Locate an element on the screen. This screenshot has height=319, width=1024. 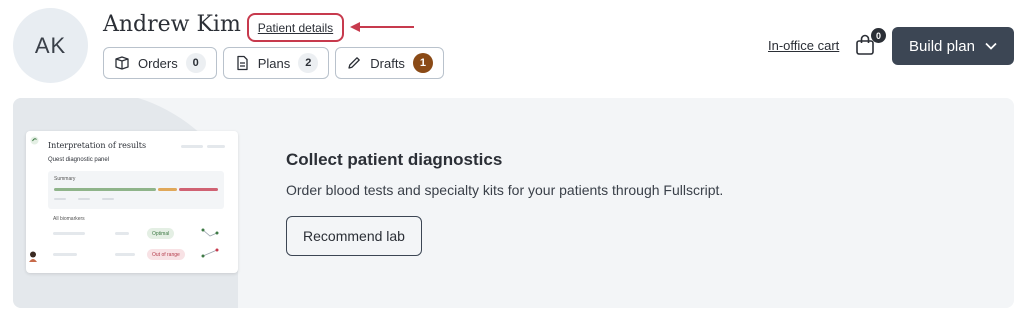
tab-plans-label: Plans is located at coordinates (274, 63).